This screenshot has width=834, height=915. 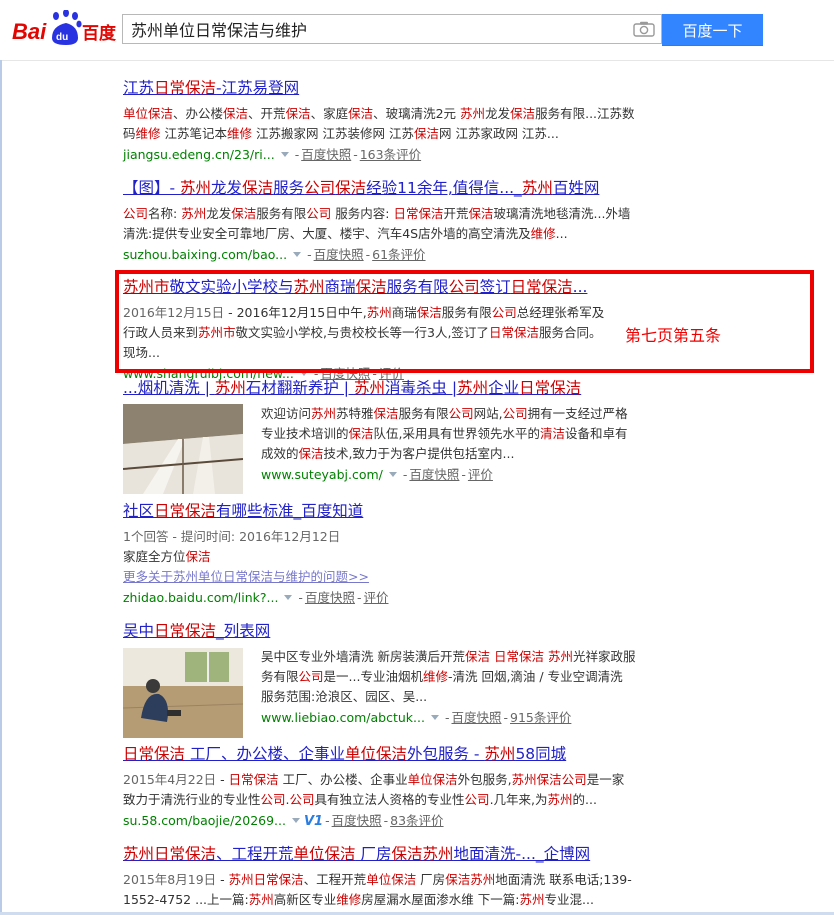 I want to click on baidu-logo: Bai du 百度, so click(x=65, y=30).